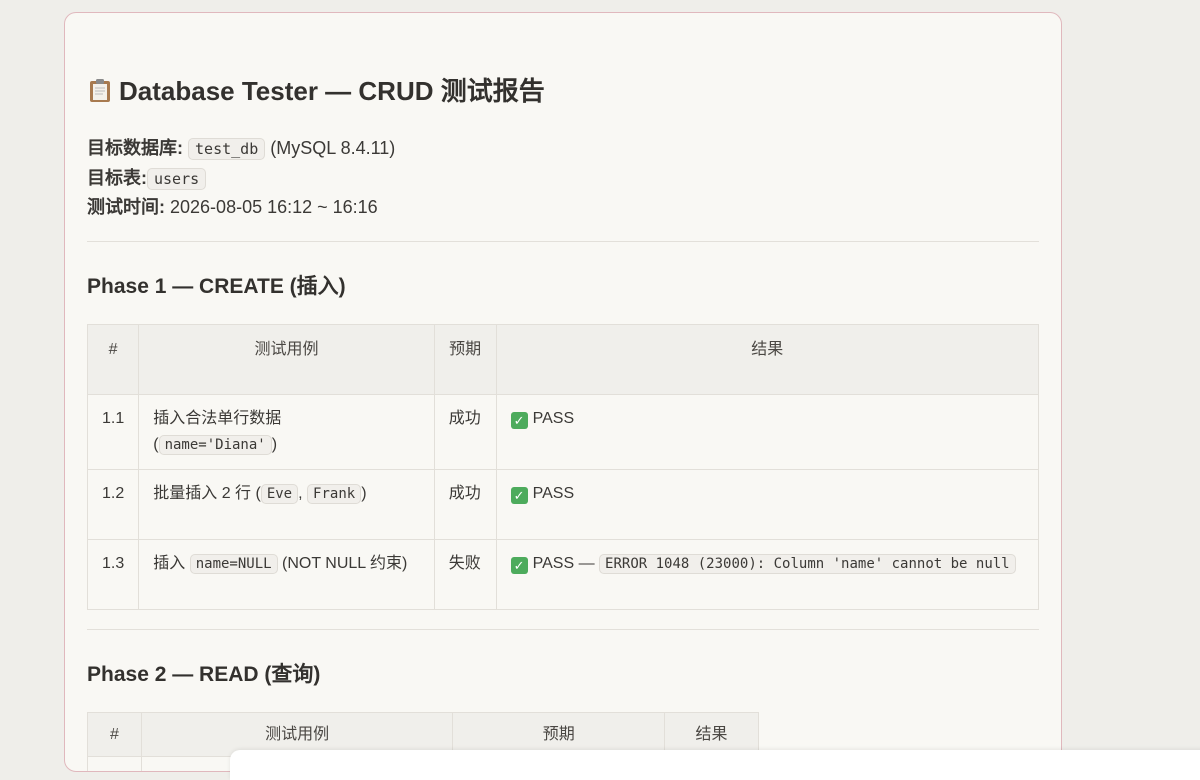 This screenshot has width=1200, height=780. Describe the element at coordinates (156, 444) in the screenshot. I see `case-paren-open: (` at that location.